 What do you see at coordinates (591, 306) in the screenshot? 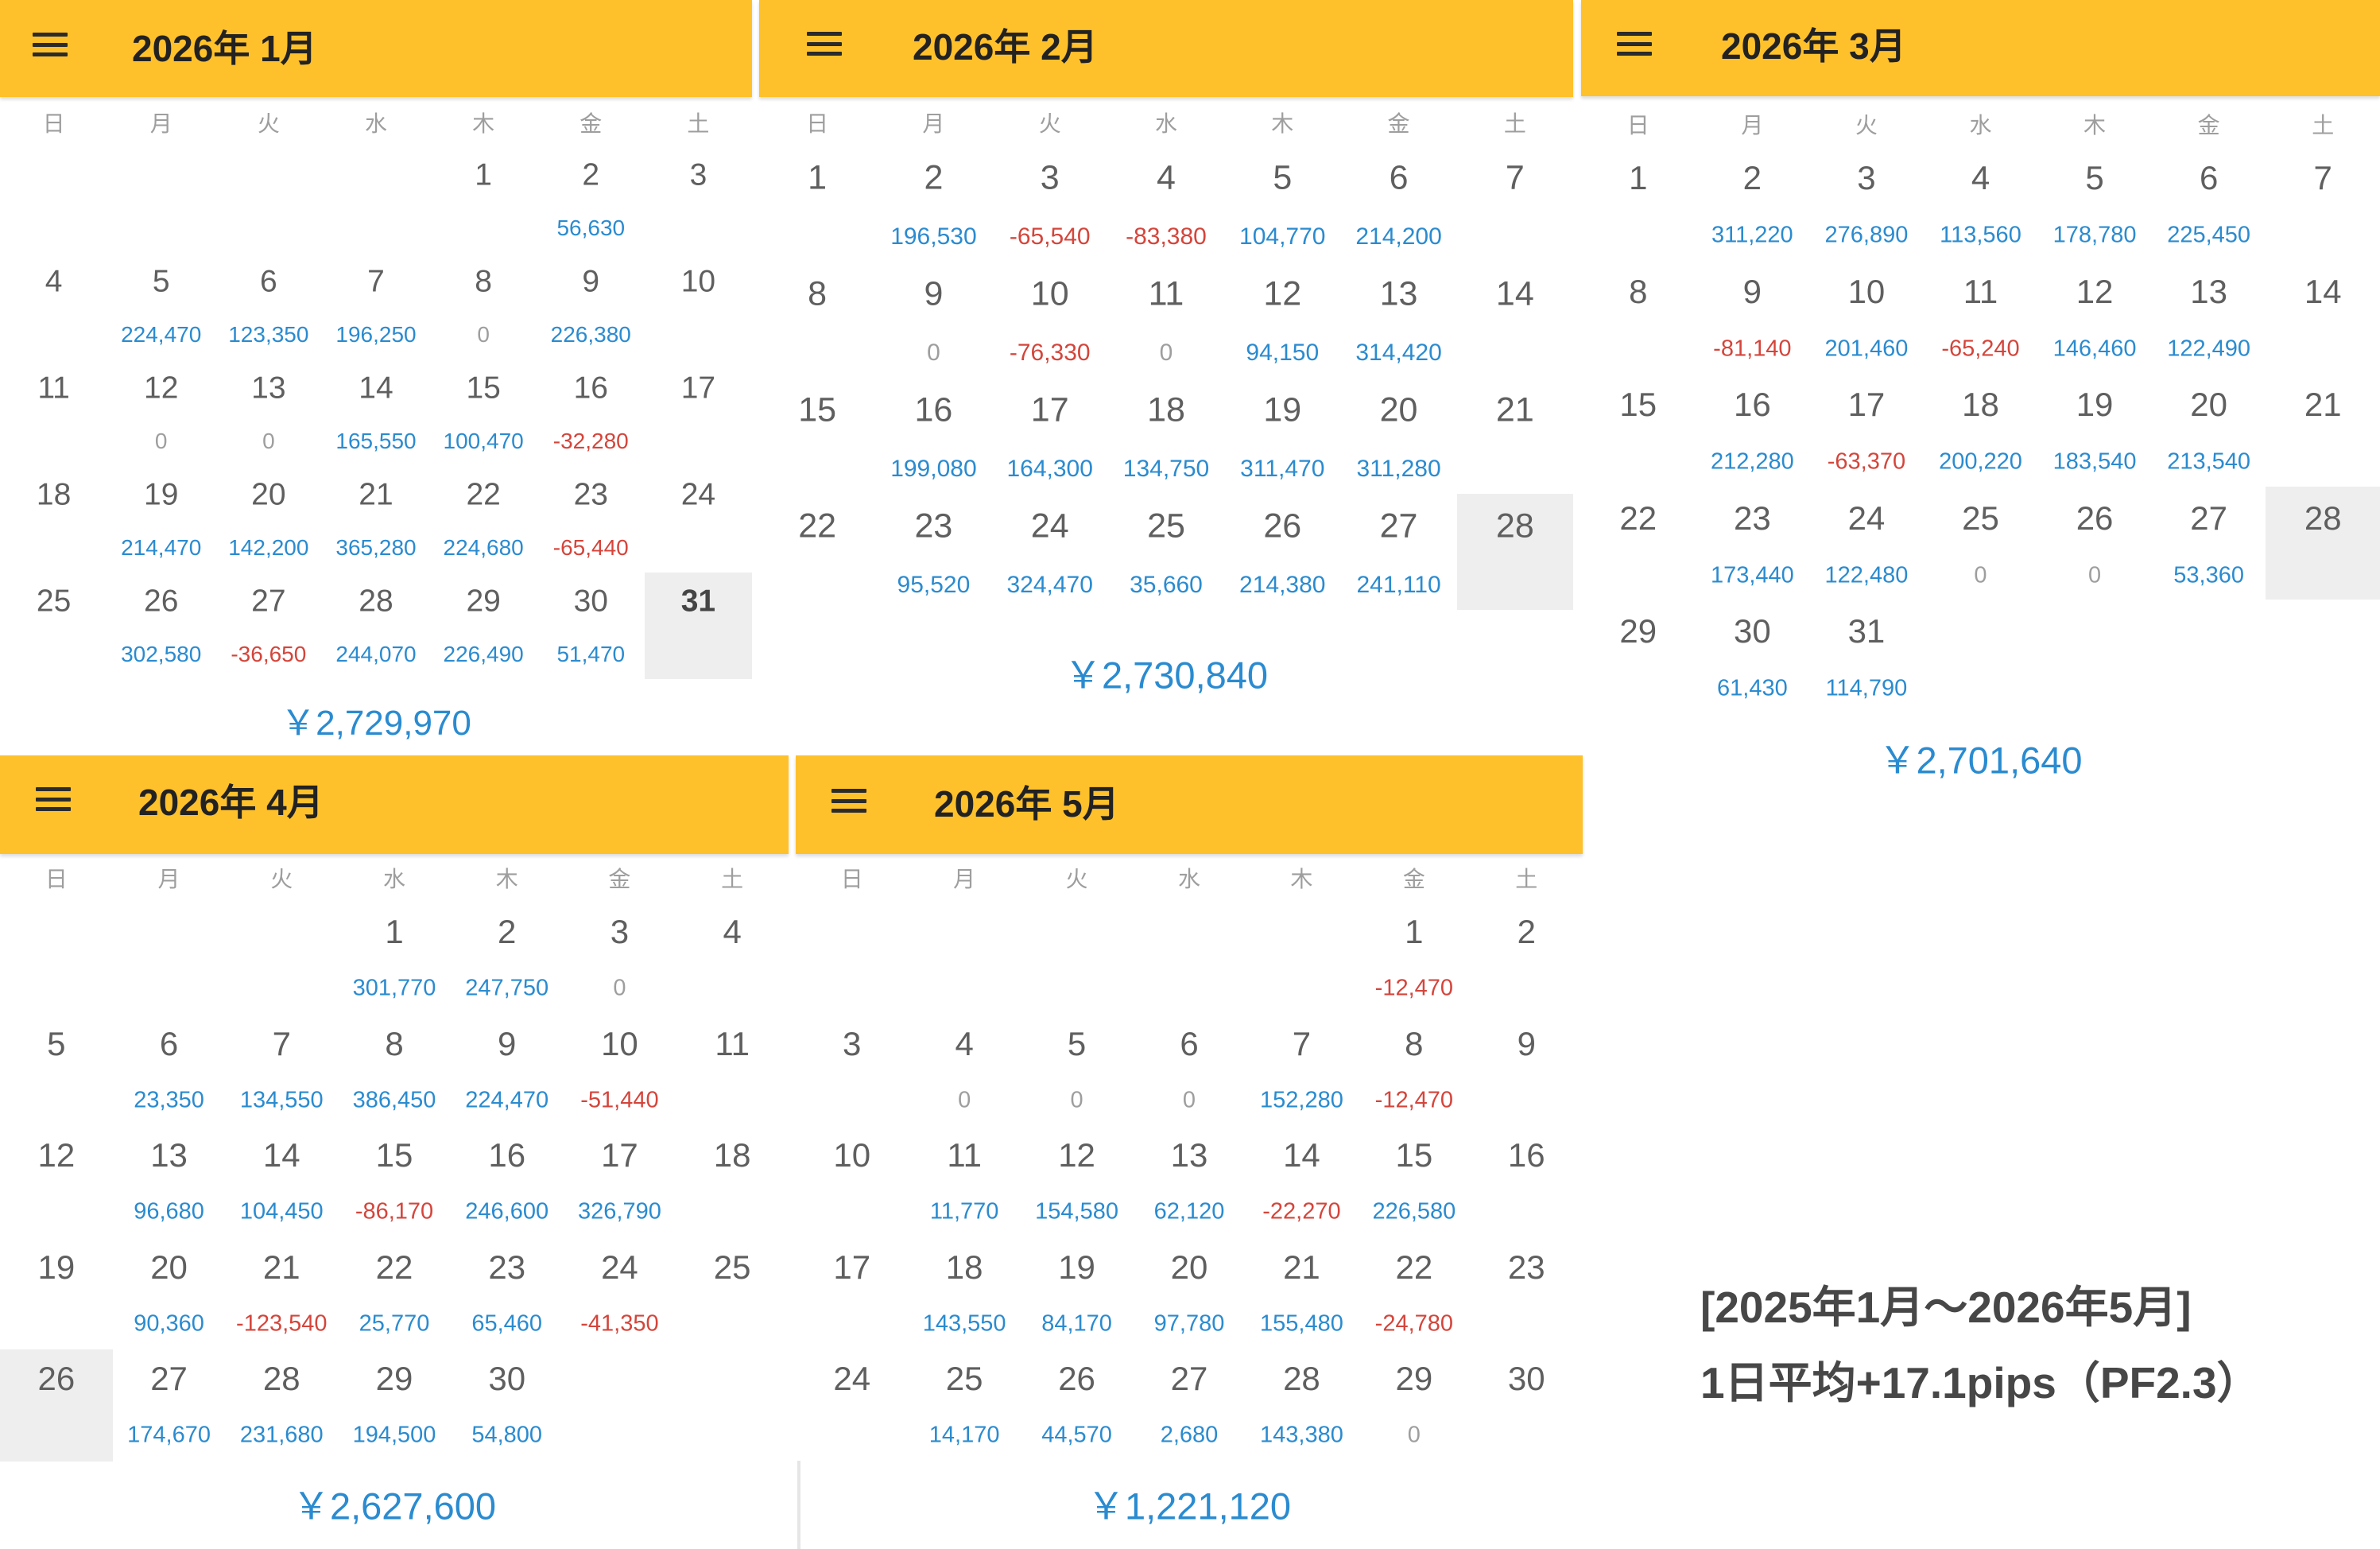
I see `day-cell: 9 226,380` at bounding box center [591, 306].